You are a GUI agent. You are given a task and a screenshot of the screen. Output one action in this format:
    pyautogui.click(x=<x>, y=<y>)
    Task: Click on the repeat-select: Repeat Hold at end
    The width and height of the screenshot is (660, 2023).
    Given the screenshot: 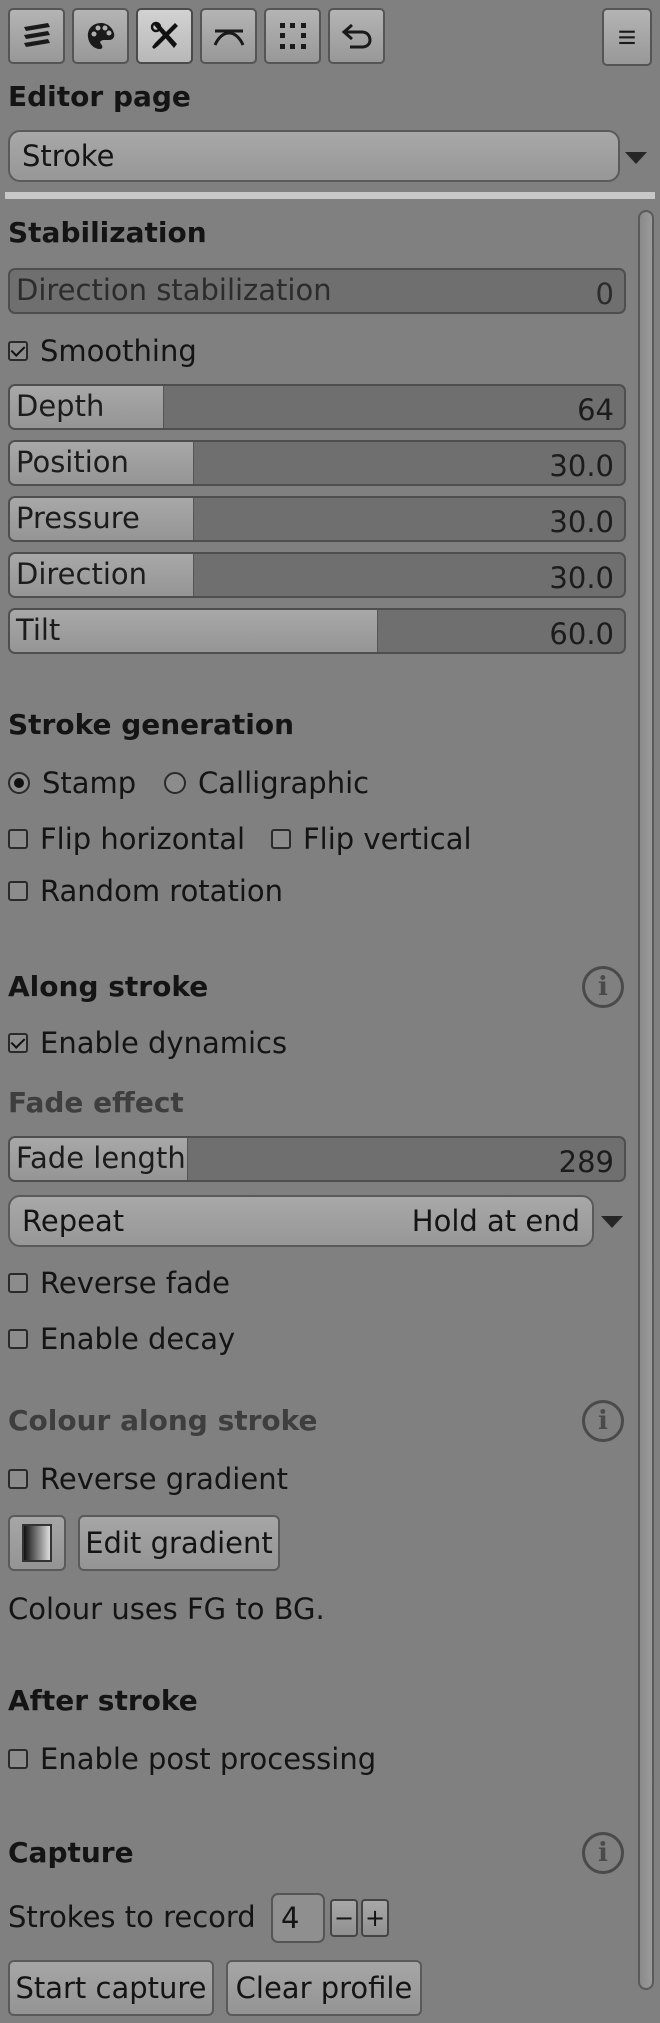 What is the action you would take?
    pyautogui.click(x=301, y=1221)
    